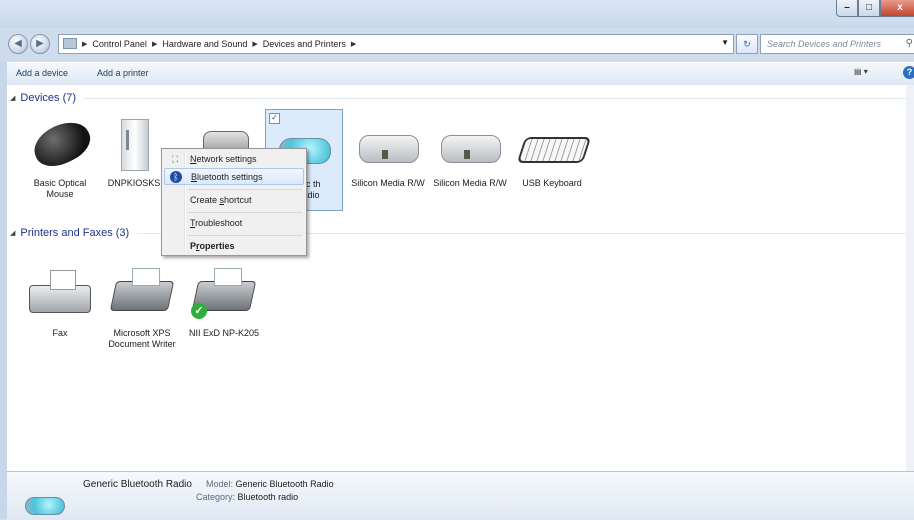 The image size is (914, 520). Describe the element at coordinates (142, 338) in the screenshot. I see `printer-label: Microsoft XPS Document Writer` at that location.